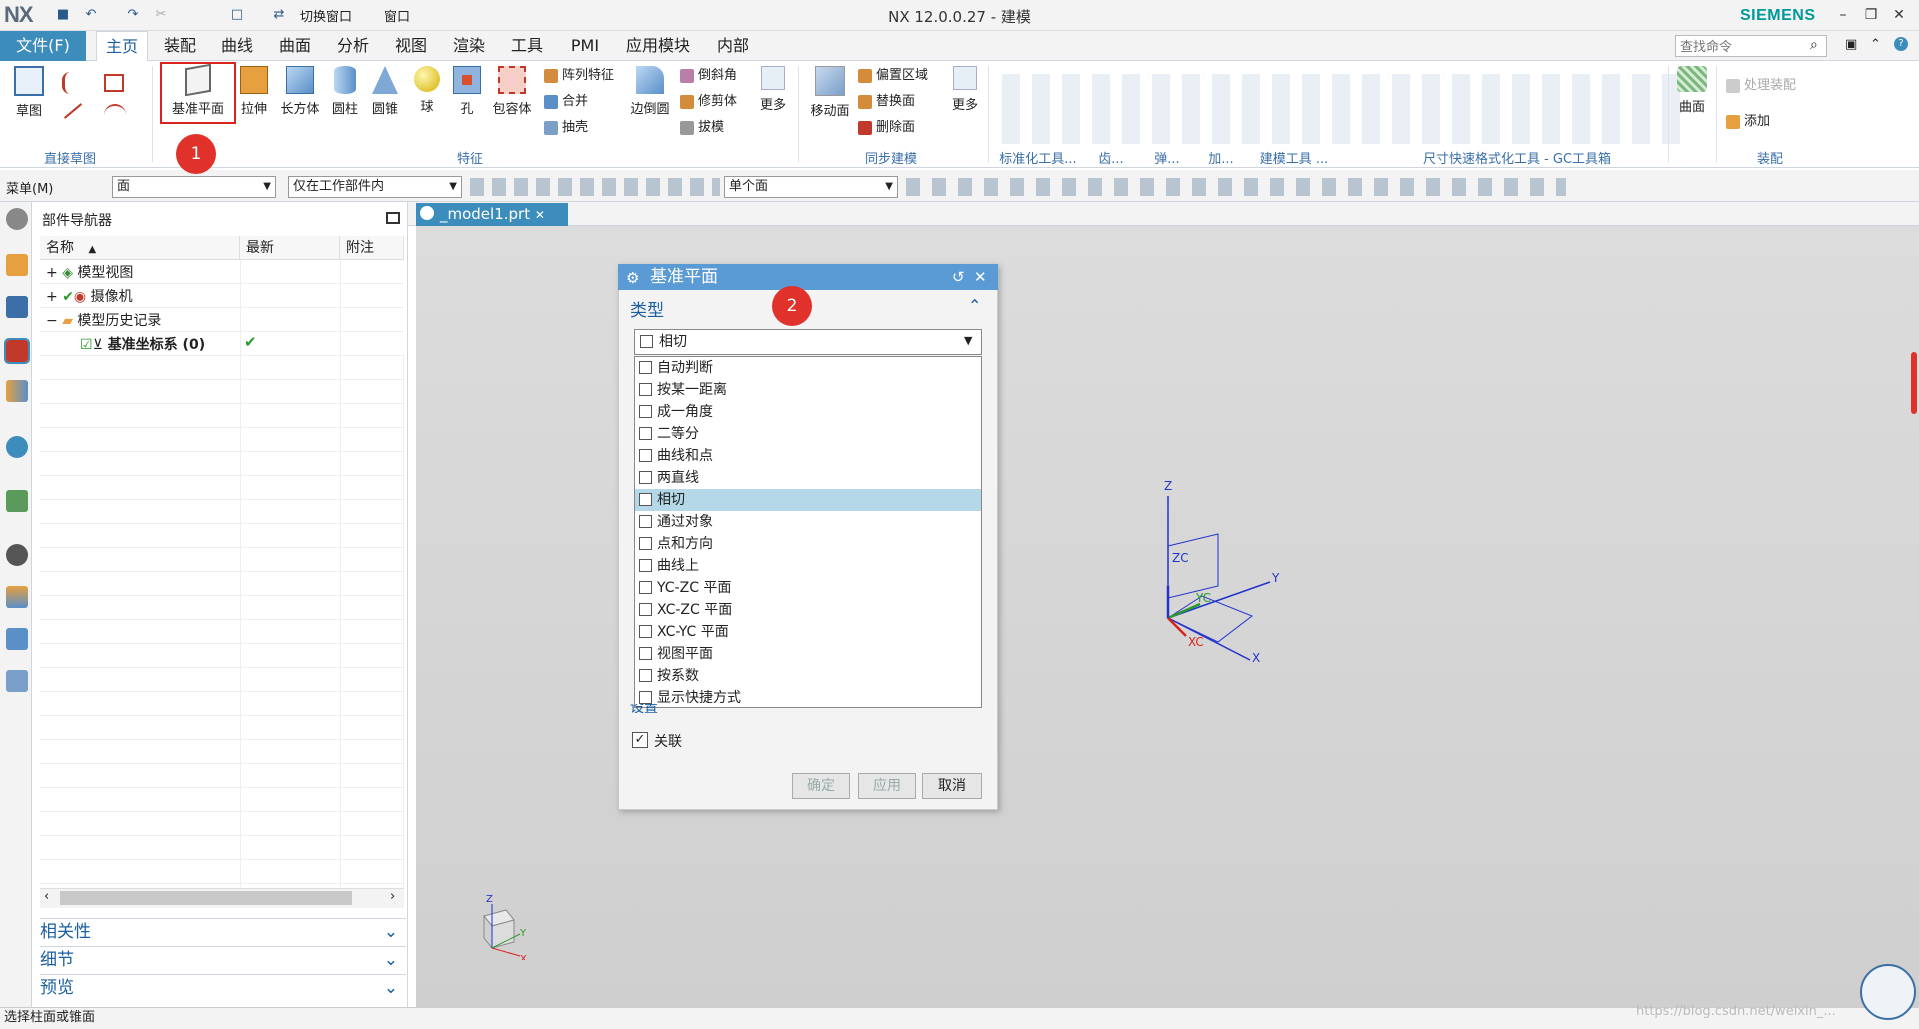 The image size is (1919, 1029). I want to click on sketch-button: 草图, so click(29, 92).